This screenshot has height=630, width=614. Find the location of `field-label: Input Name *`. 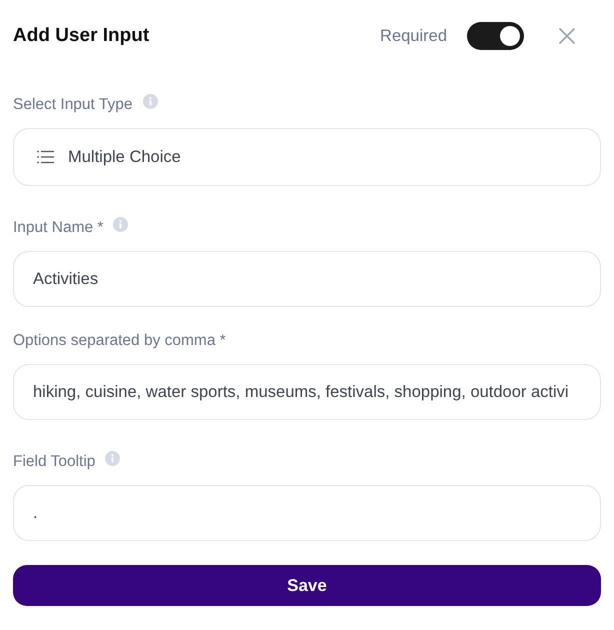

field-label: Input Name * is located at coordinates (58, 228).